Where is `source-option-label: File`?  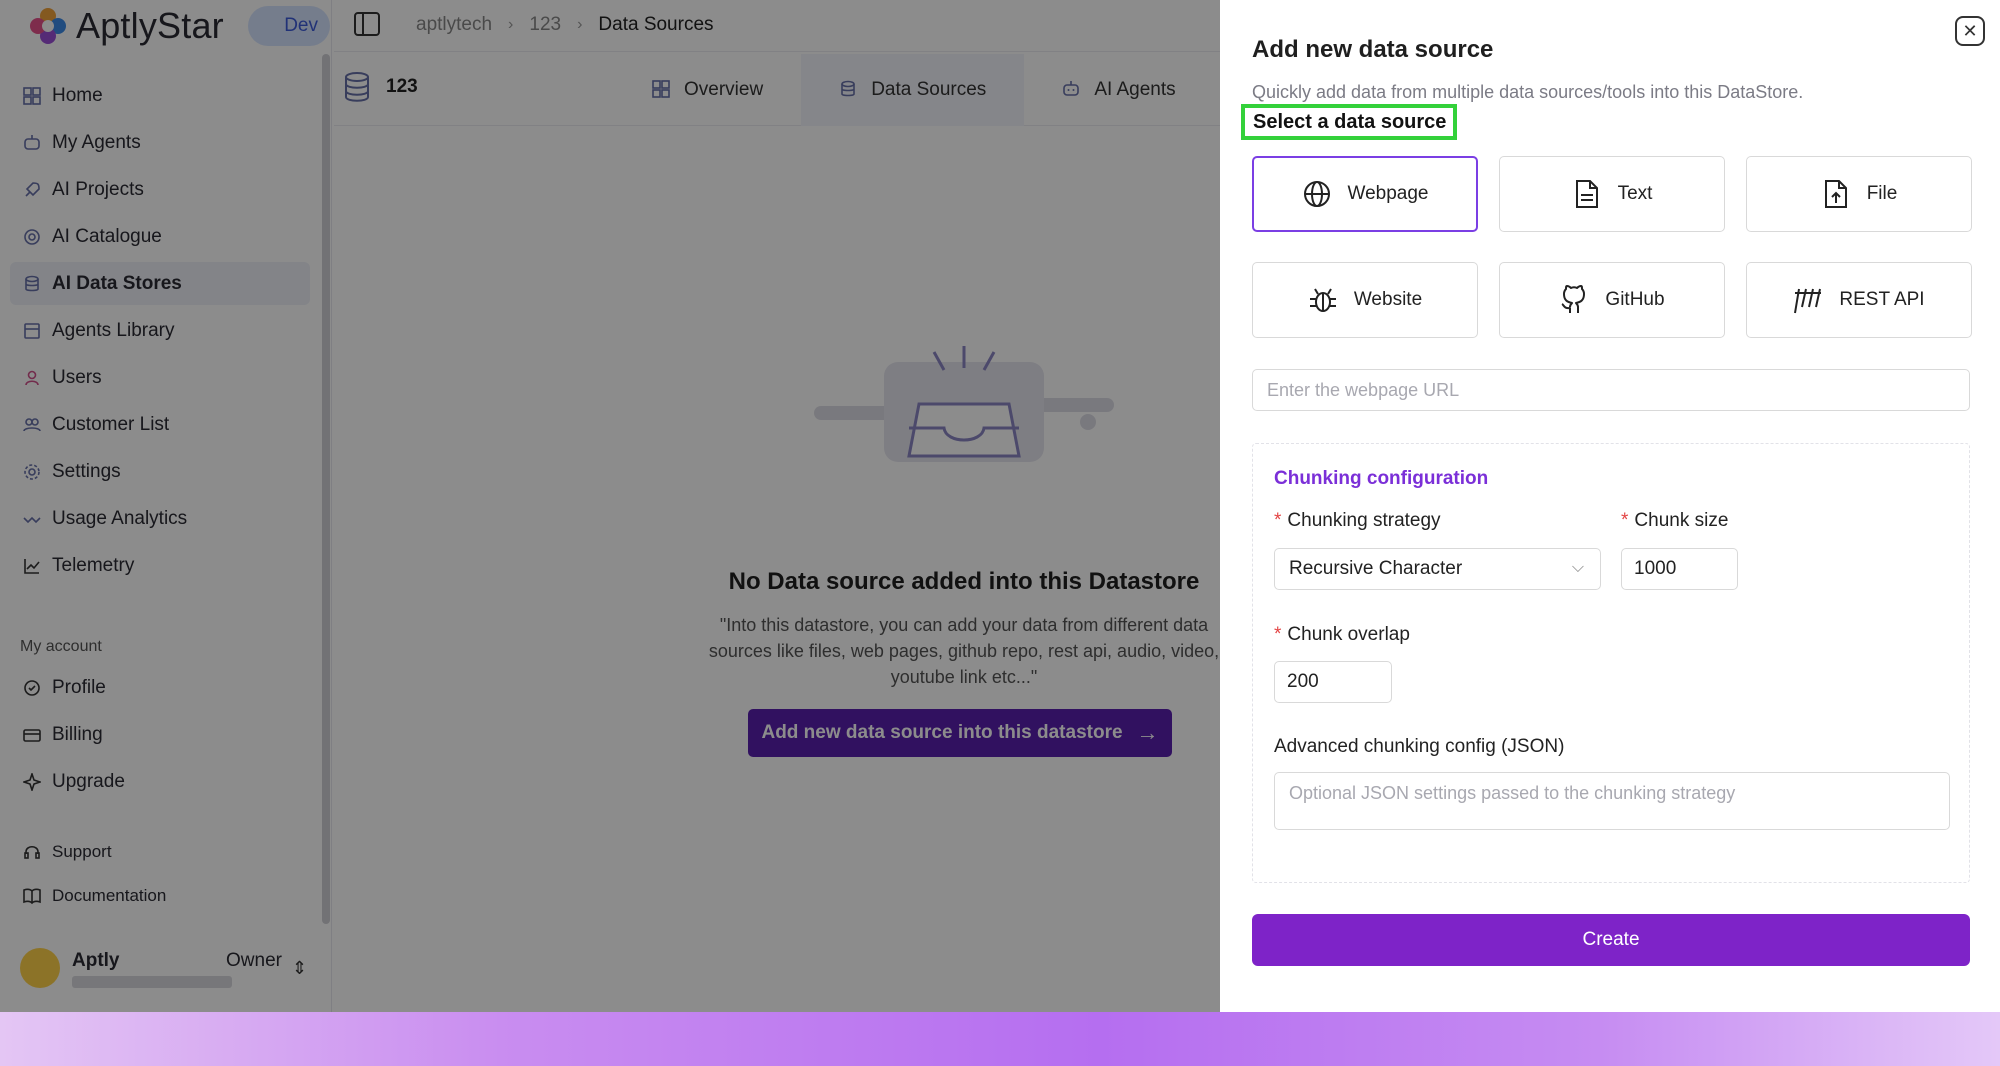 source-option-label: File is located at coordinates (1882, 193).